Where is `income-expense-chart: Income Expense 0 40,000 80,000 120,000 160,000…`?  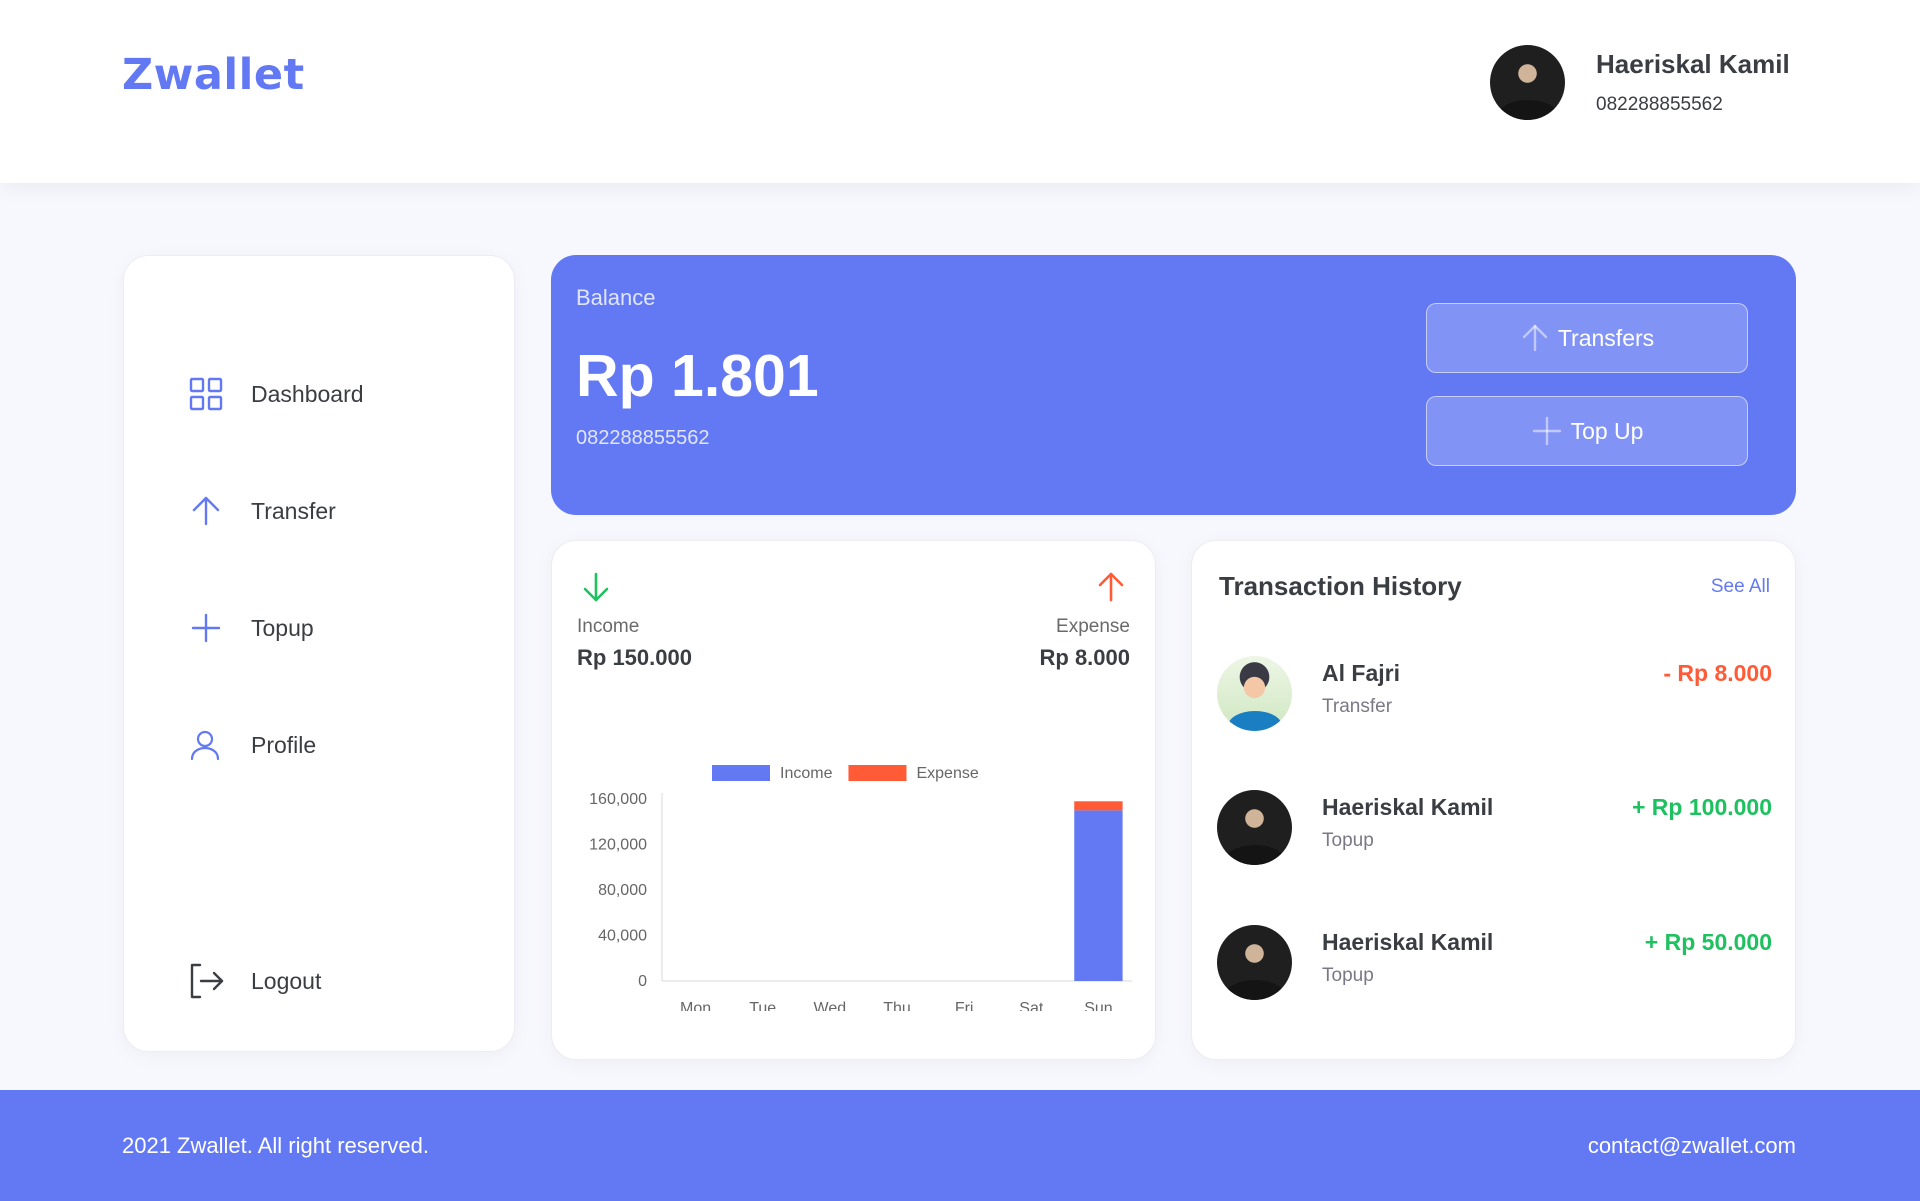
income-expense-chart: Income Expense 0 40,000 80,000 120,000 160,000… is located at coordinates (860, 888).